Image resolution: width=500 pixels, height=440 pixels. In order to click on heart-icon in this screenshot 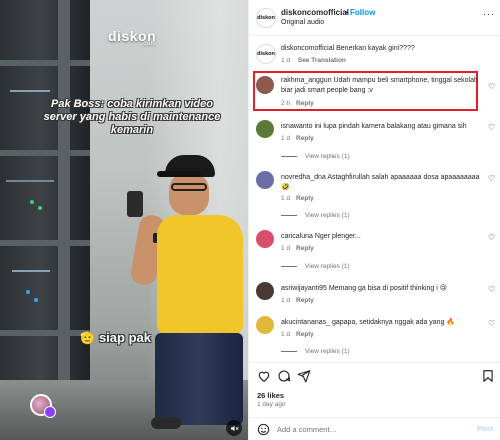, I will do `click(264, 376)`.